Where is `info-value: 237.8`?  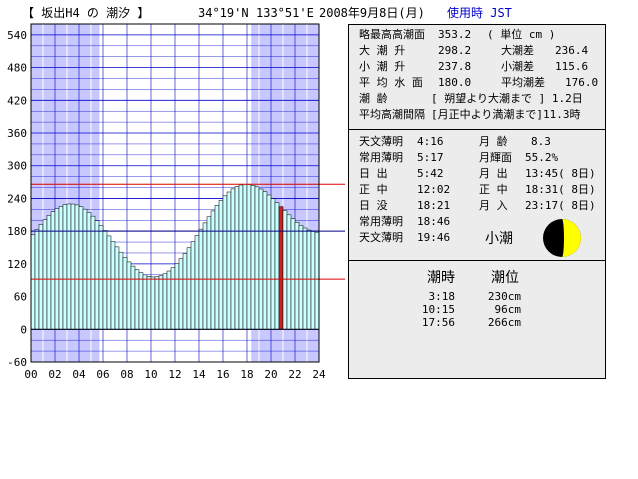
info-value: 237.8 is located at coordinates (455, 66).